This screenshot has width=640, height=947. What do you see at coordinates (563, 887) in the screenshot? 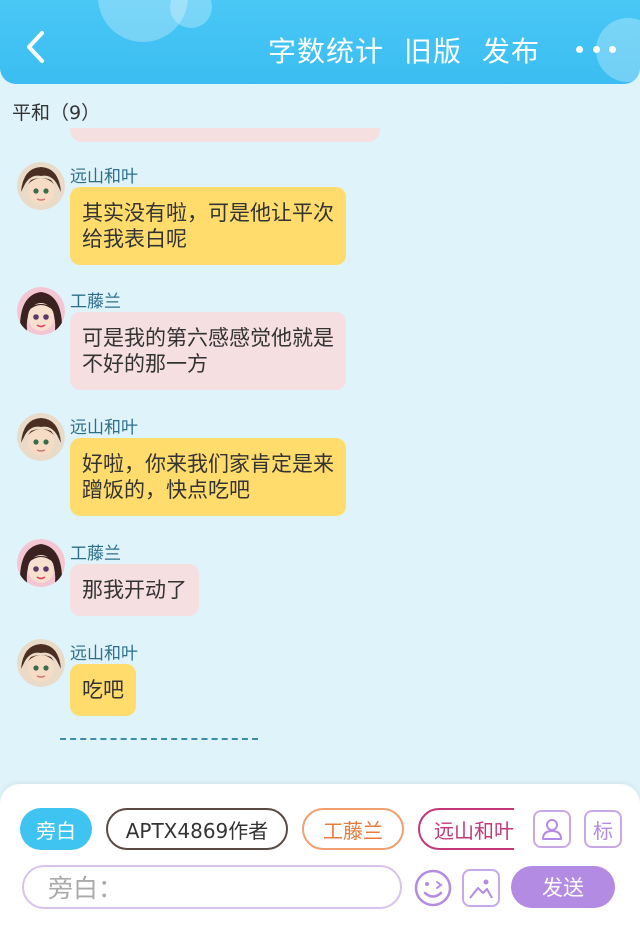
I see `send-button: 发送` at bounding box center [563, 887].